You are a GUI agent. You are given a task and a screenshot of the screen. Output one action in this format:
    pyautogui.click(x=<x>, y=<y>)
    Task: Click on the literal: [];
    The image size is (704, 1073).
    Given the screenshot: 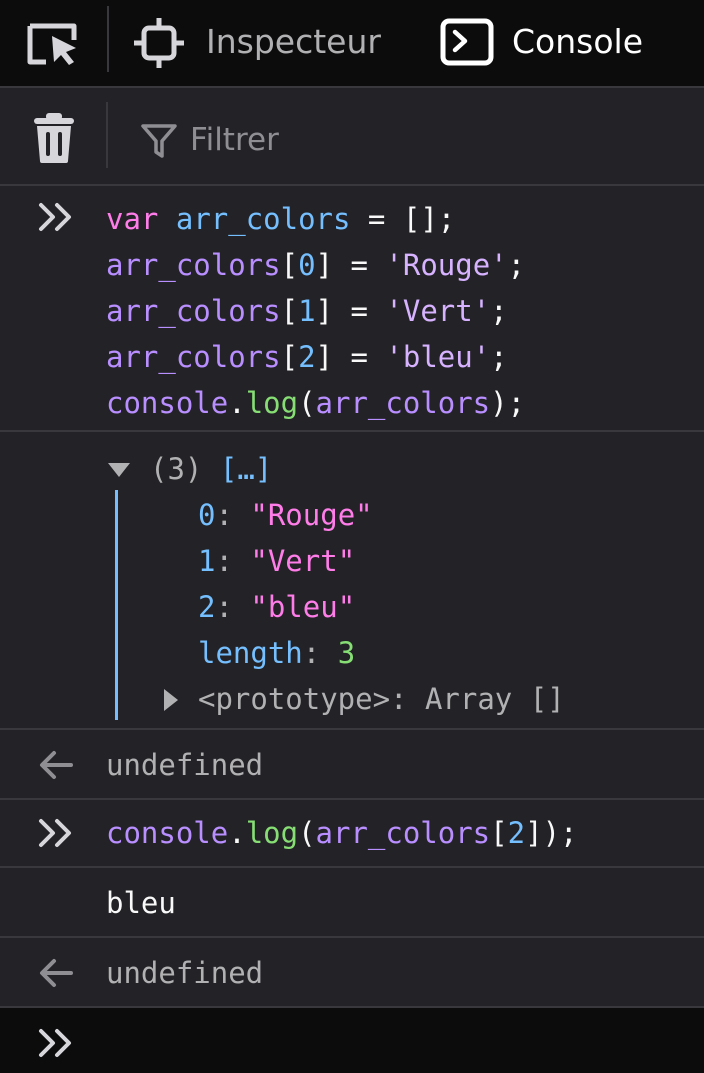 What is the action you would take?
    pyautogui.click(x=429, y=219)
    